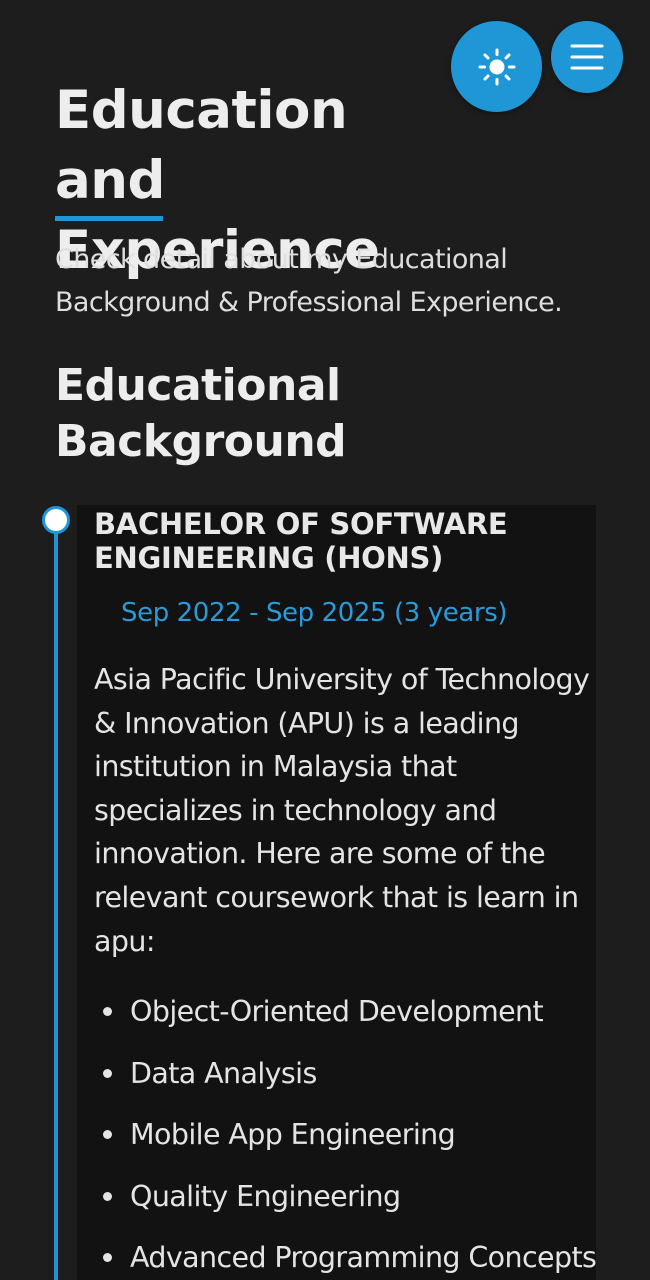 The image size is (650, 1280). I want to click on degree-dates: Sep 2022 - Sep 2025 (3 years), so click(314, 613).